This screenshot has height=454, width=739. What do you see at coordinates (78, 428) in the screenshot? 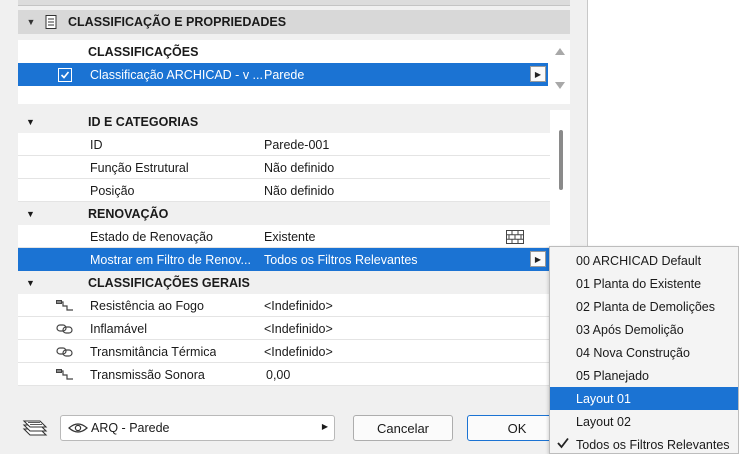
I see `eye-icon` at bounding box center [78, 428].